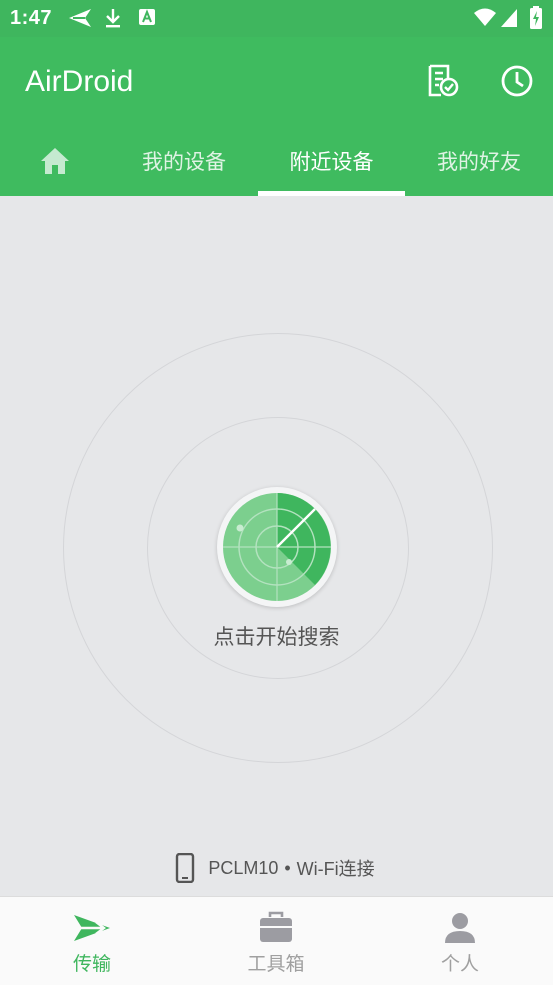 This screenshot has height=985, width=553. I want to click on home-icon, so click(55, 160).